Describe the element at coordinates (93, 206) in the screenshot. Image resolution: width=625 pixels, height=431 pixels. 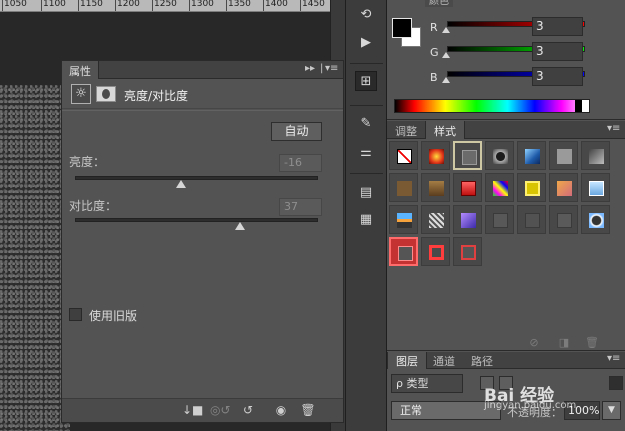
I see `contrast-label: 对比度：` at that location.